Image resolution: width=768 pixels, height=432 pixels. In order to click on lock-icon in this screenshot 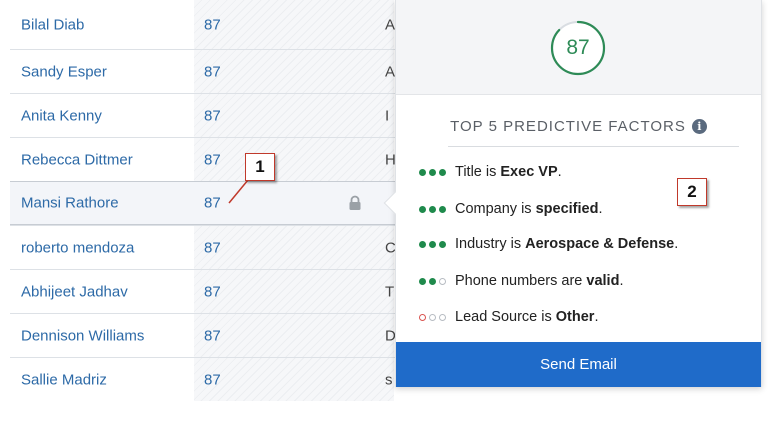, I will do `click(355, 202)`.